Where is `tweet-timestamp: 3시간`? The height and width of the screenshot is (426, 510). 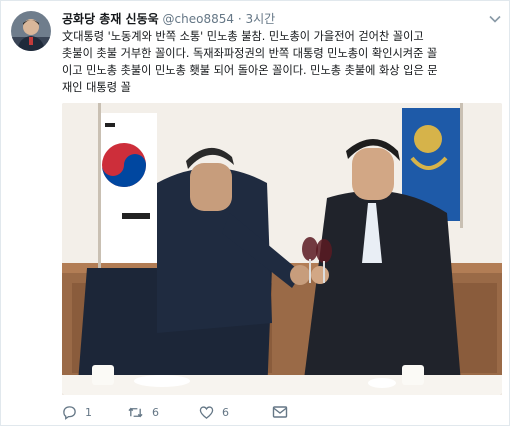
tweet-timestamp: 3시간 is located at coordinates (260, 19).